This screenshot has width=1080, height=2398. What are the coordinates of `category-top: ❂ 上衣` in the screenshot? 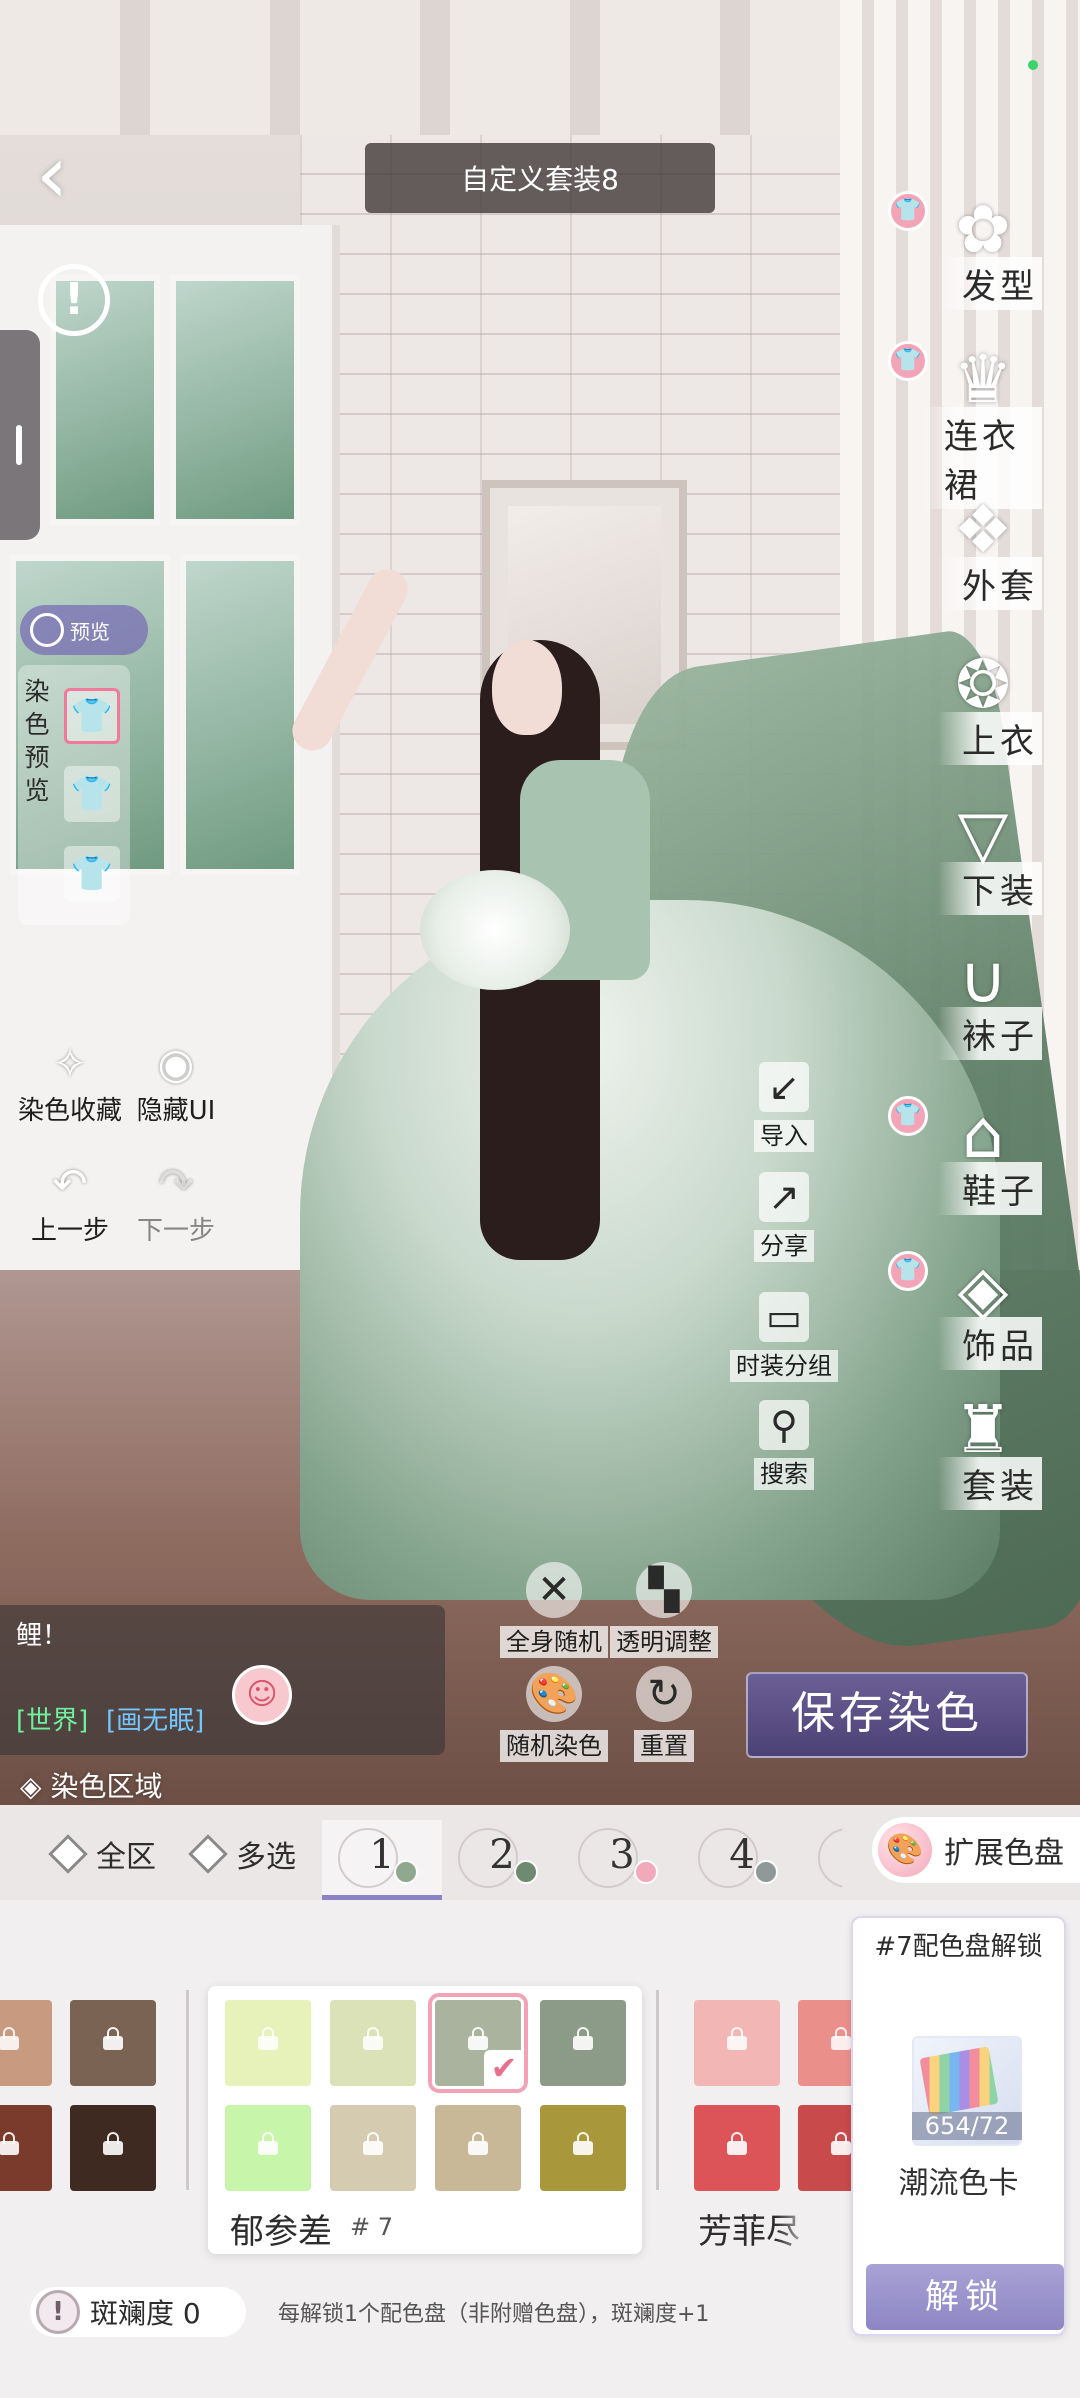 It's located at (995, 715).